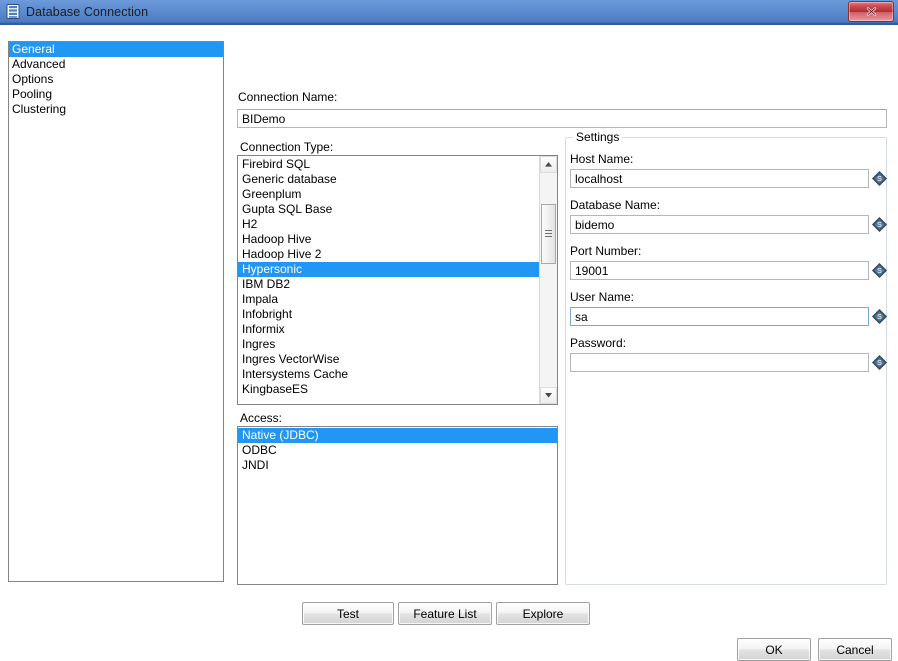  What do you see at coordinates (719, 362) in the screenshot?
I see `password-input` at bounding box center [719, 362].